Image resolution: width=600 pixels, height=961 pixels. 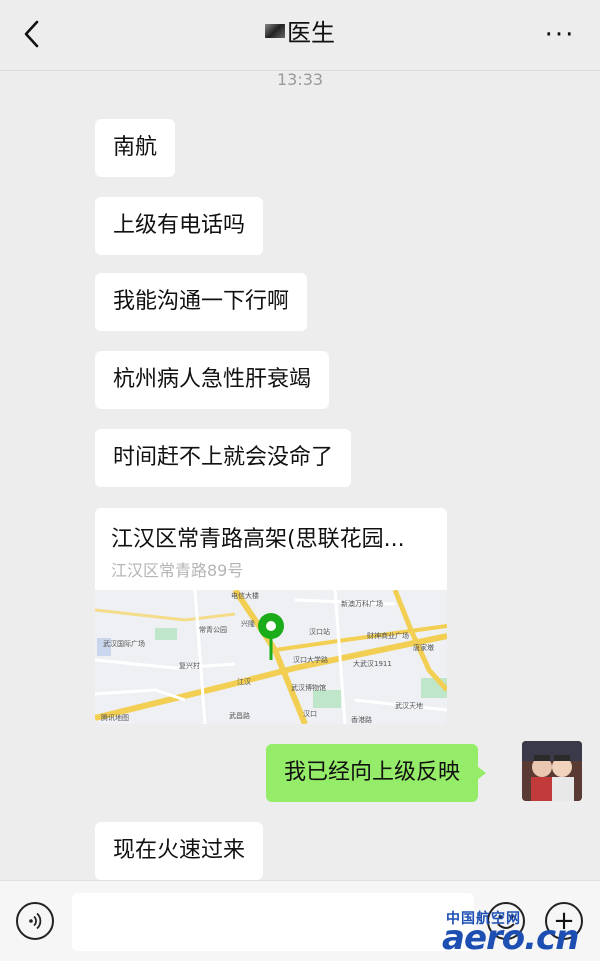 I want to click on message-bubble: 杭州病人急性肝衰竭, so click(x=212, y=380).